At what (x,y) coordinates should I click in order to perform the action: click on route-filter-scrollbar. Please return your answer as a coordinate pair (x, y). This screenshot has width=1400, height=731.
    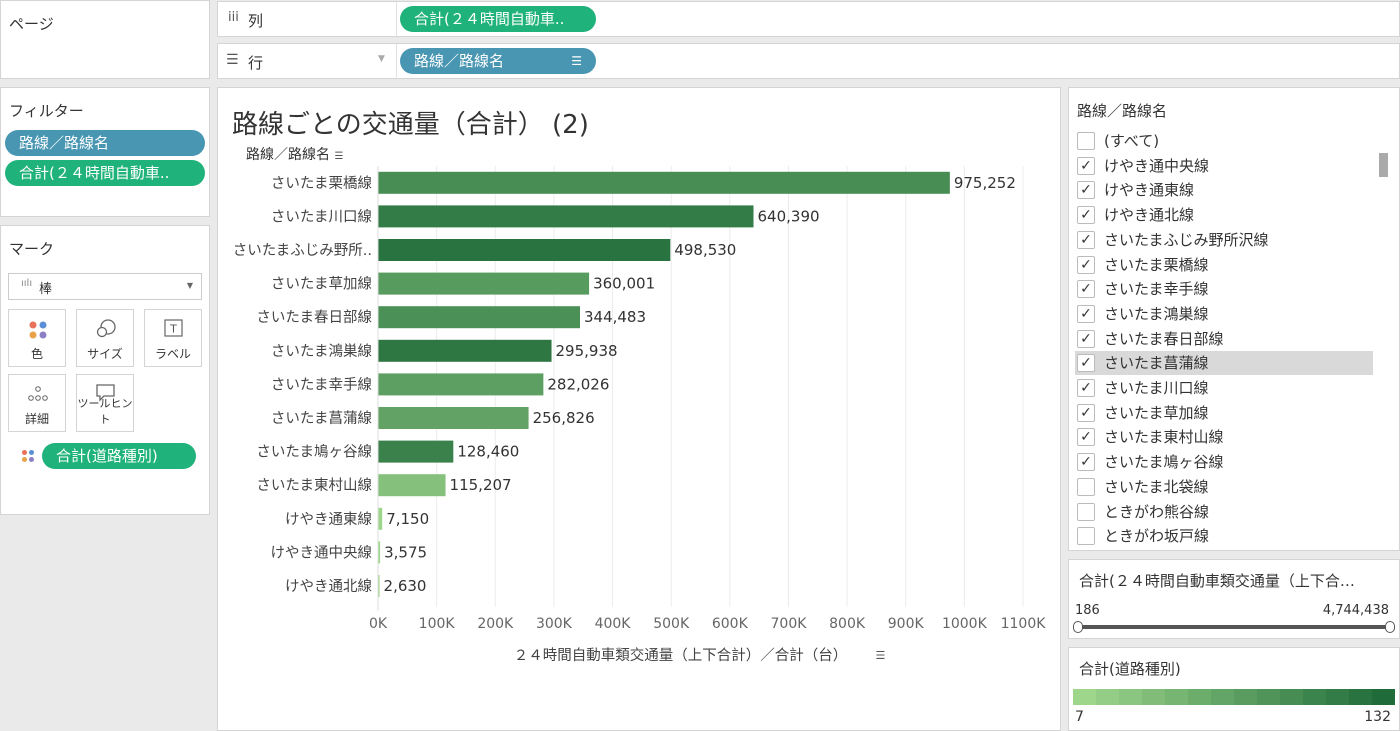
    Looking at the image, I should click on (1384, 338).